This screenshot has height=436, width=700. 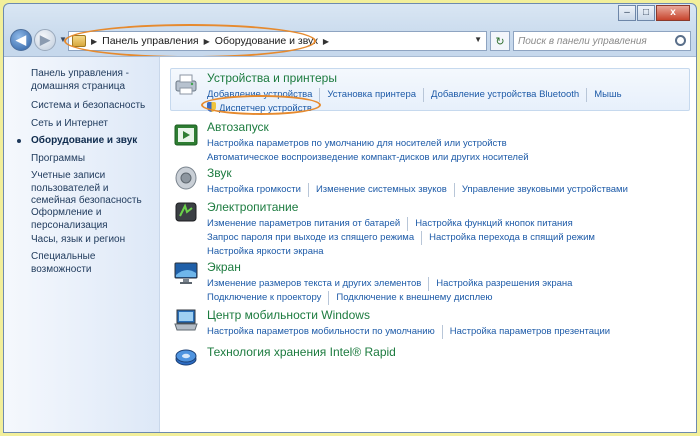 I want to click on address-dropdown-icon: ▼, so click(x=478, y=39).